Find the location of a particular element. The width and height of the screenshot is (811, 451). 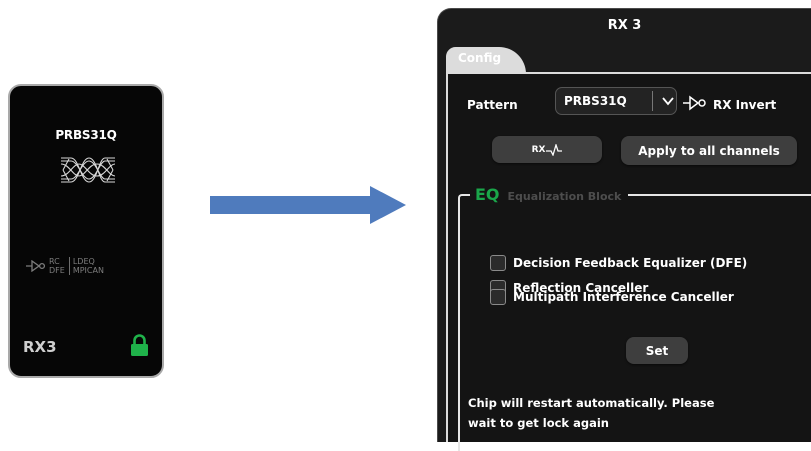

multipath-interference-canceller-option: Multipath Interference Canceller is located at coordinates (612, 297).